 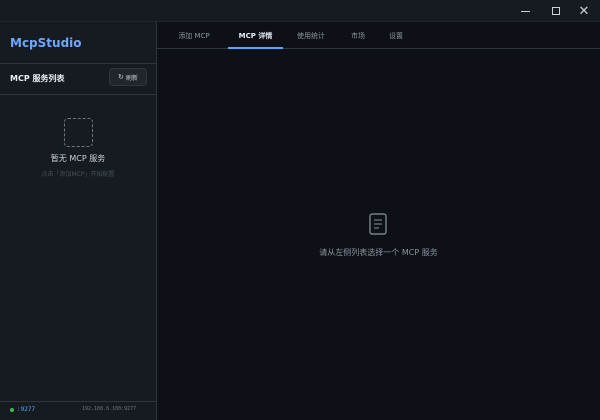 I want to click on minimize-icon, so click(x=525, y=11).